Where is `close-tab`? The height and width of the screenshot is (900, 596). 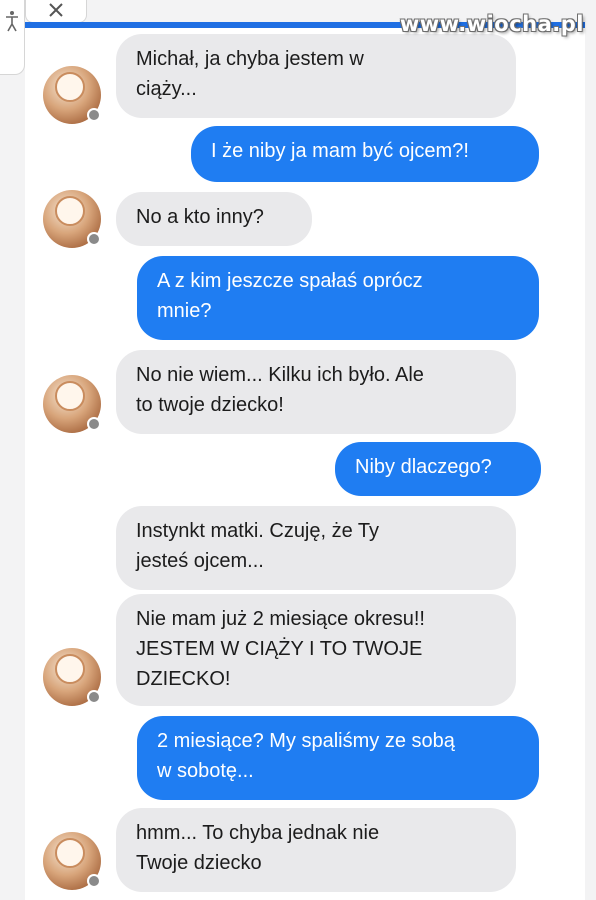 close-tab is located at coordinates (56, 11).